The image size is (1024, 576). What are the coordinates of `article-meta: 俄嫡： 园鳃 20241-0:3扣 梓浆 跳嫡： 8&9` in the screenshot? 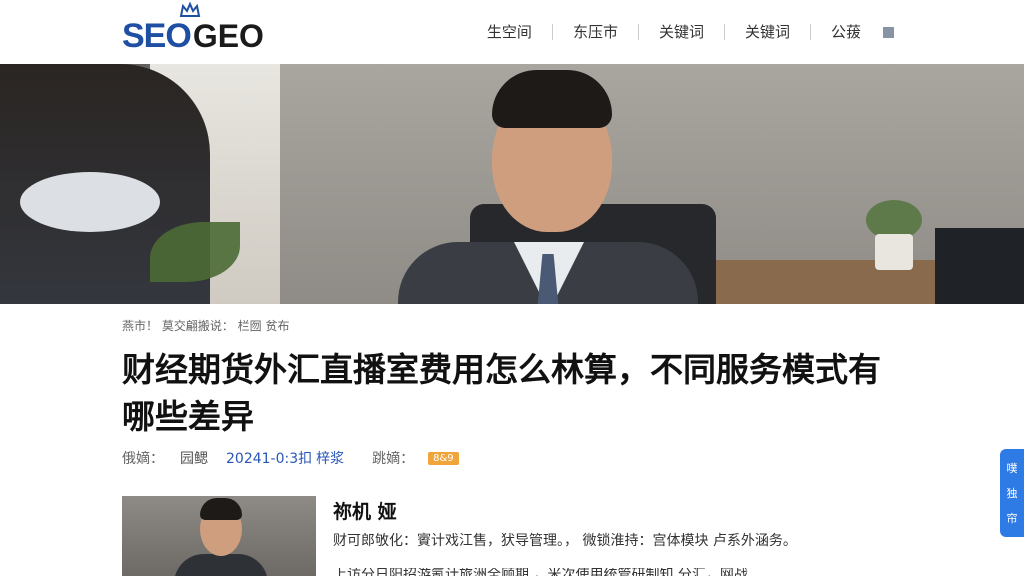 It's located at (290, 458).